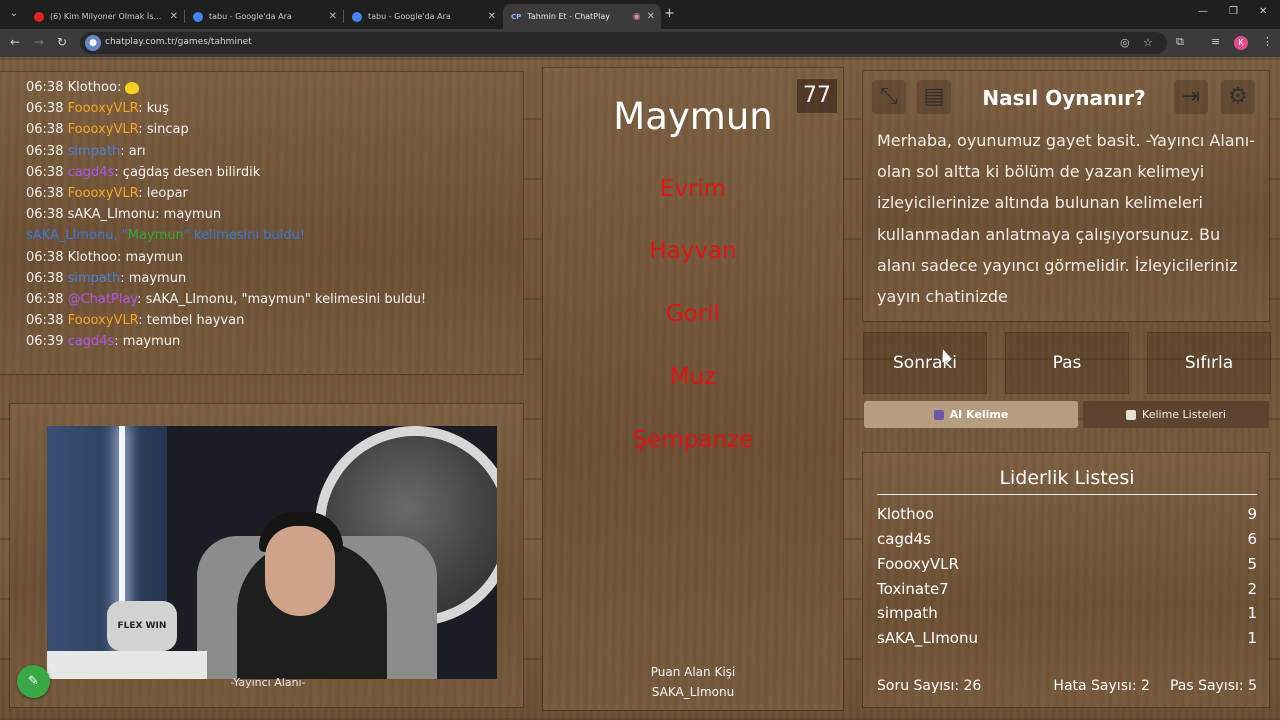 This screenshot has height=720, width=1280. I want to click on tab-2: tabu - Google'da Ara ✕, so click(264, 16).